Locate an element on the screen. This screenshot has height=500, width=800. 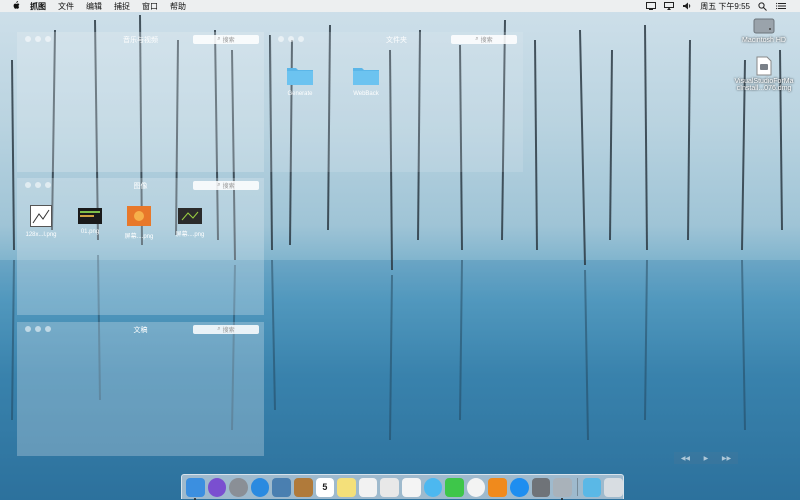
dock: 5 is located at coordinates (402, 487).